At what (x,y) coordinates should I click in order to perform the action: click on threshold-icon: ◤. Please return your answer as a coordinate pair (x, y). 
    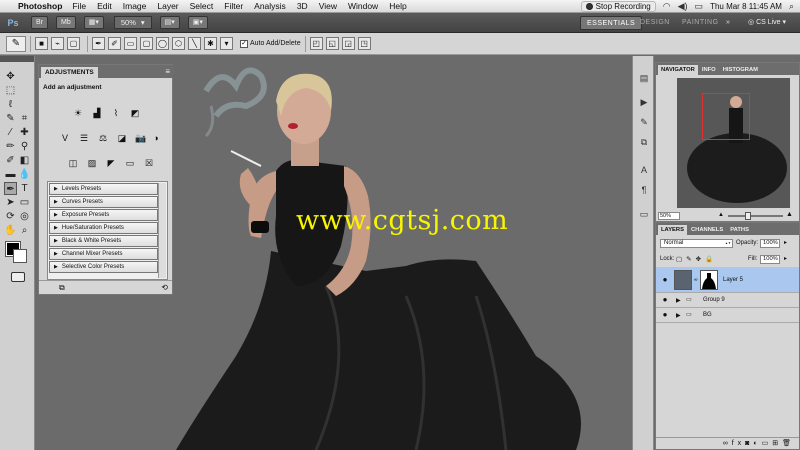
    Looking at the image, I should click on (111, 163).